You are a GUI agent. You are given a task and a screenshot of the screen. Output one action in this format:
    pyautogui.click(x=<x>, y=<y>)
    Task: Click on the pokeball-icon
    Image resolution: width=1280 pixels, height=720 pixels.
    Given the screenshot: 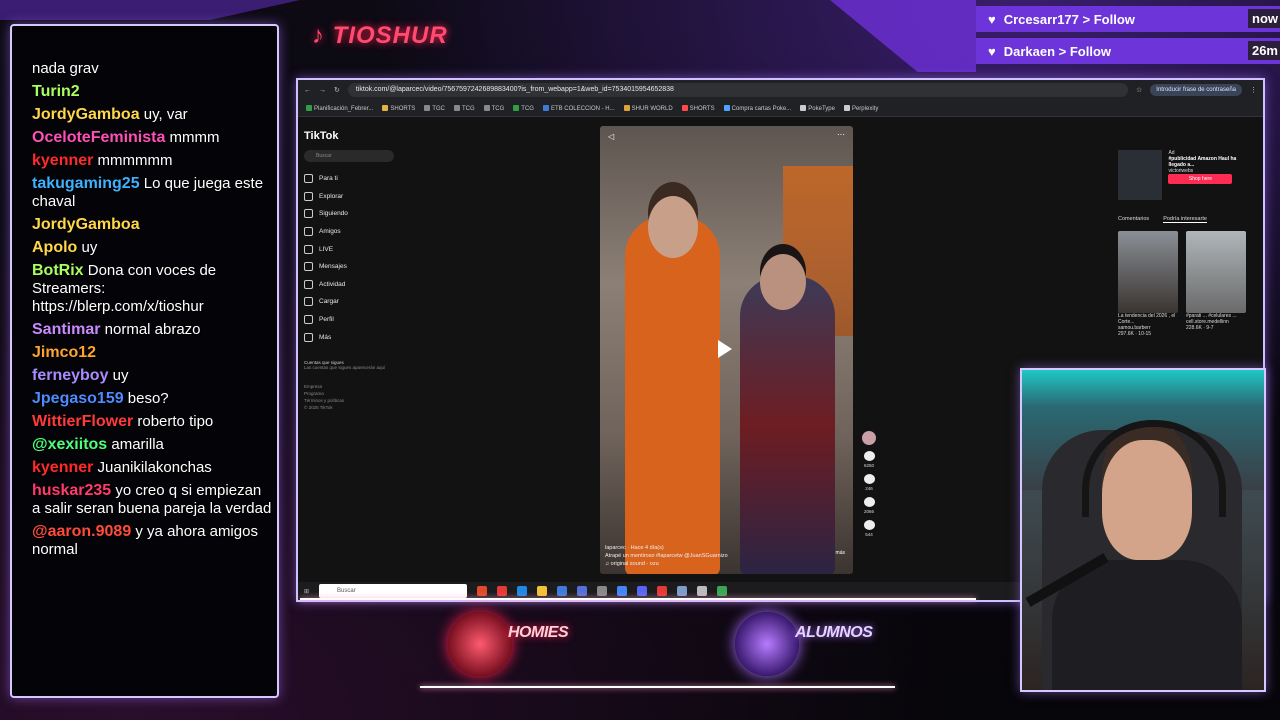 What is the action you would take?
    pyautogui.click(x=662, y=591)
    